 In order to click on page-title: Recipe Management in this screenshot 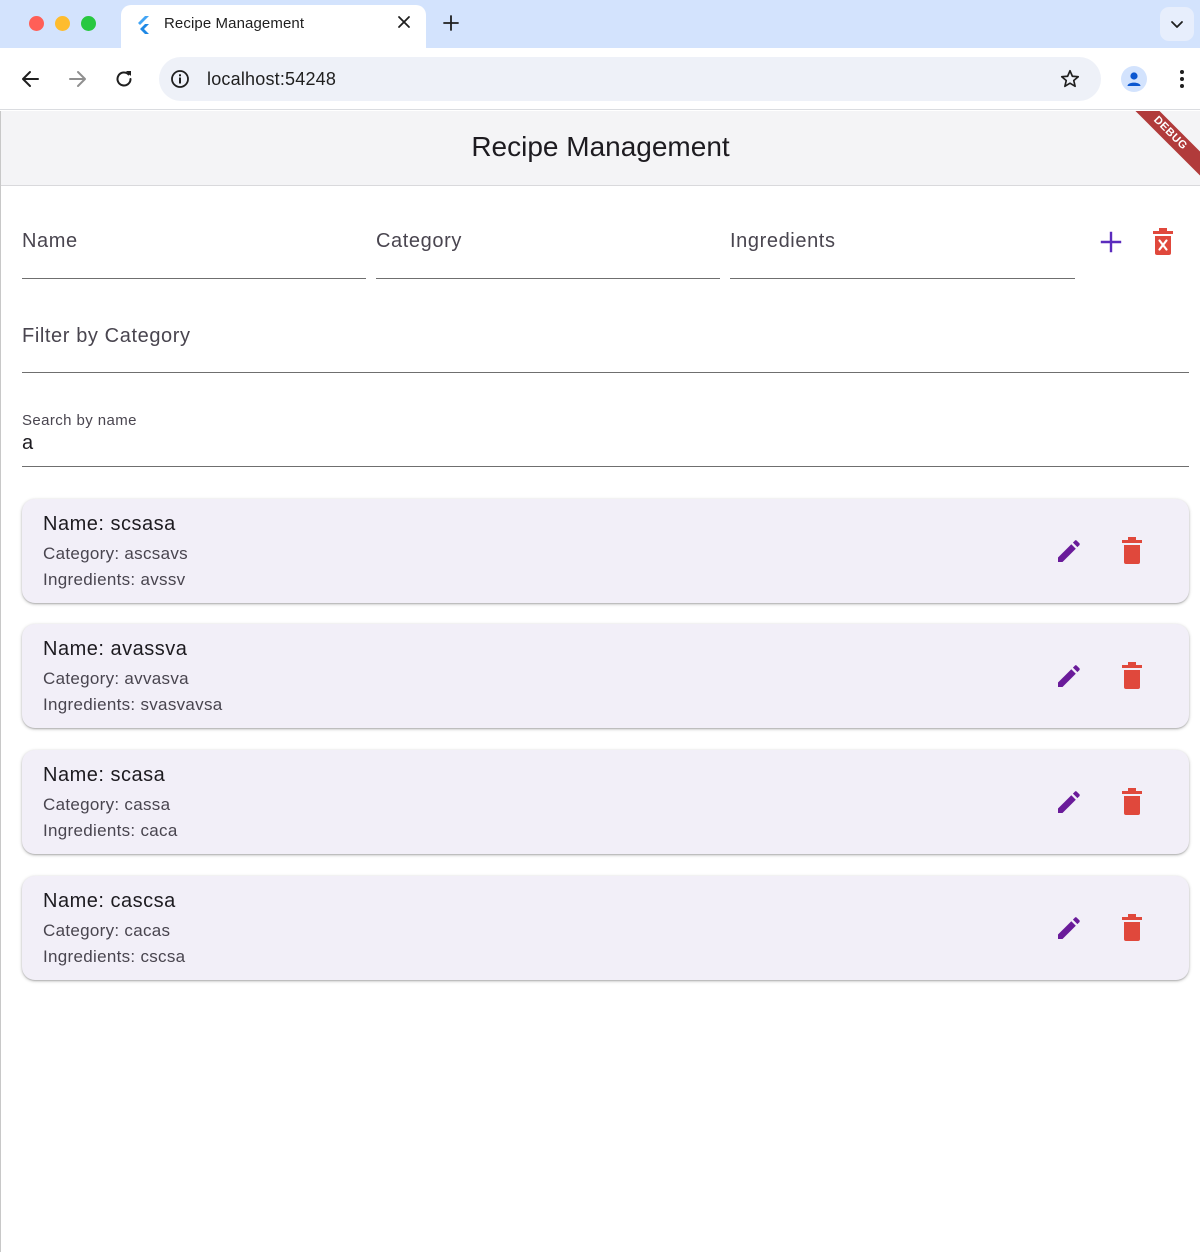, I will do `click(600, 146)`.